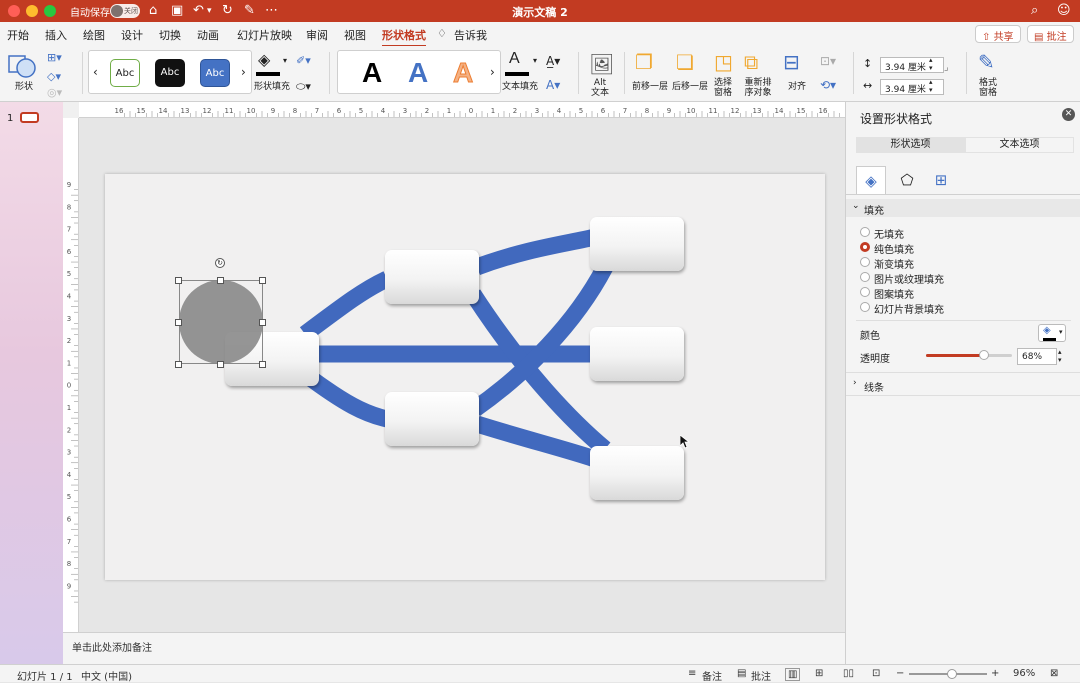 This screenshot has height=683, width=1080. I want to click on fit-to-window-icon: ⊠, so click(1054, 673).